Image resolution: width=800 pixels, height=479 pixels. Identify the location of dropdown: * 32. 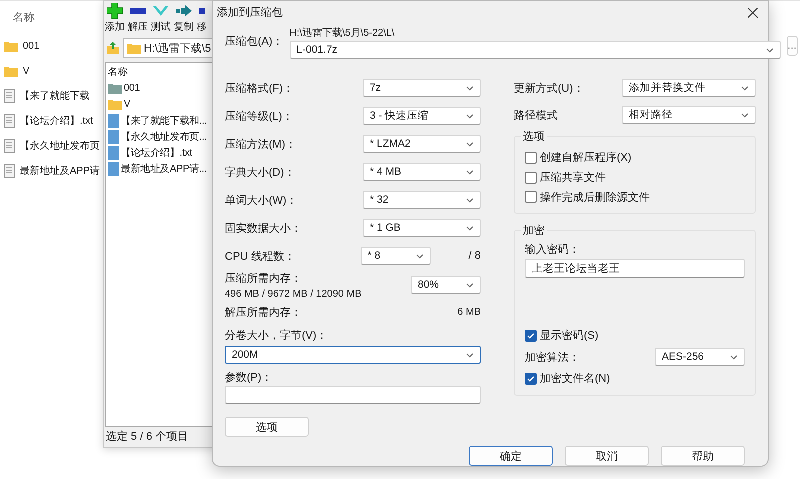
(422, 200).